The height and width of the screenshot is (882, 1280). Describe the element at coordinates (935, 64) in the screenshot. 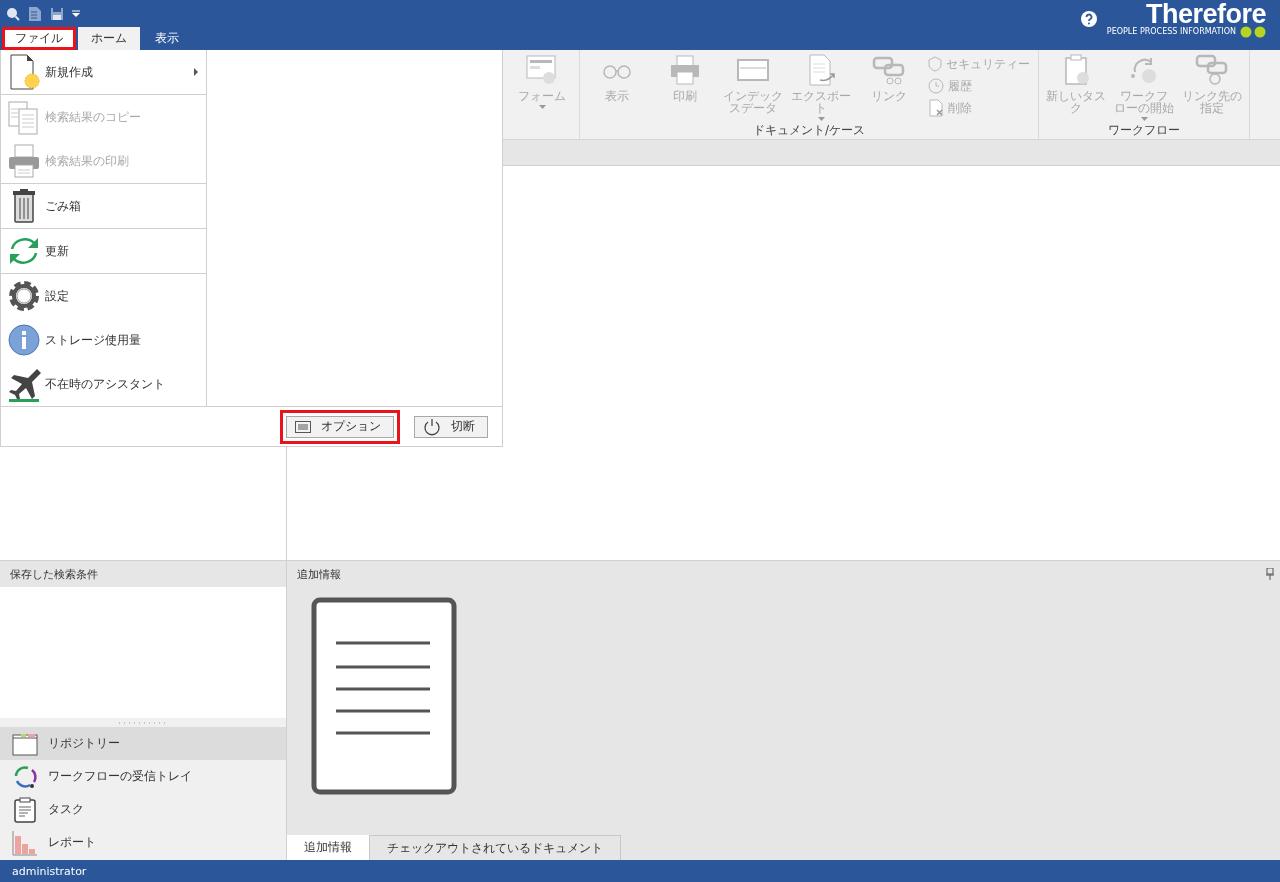

I see `shield-icon` at that location.